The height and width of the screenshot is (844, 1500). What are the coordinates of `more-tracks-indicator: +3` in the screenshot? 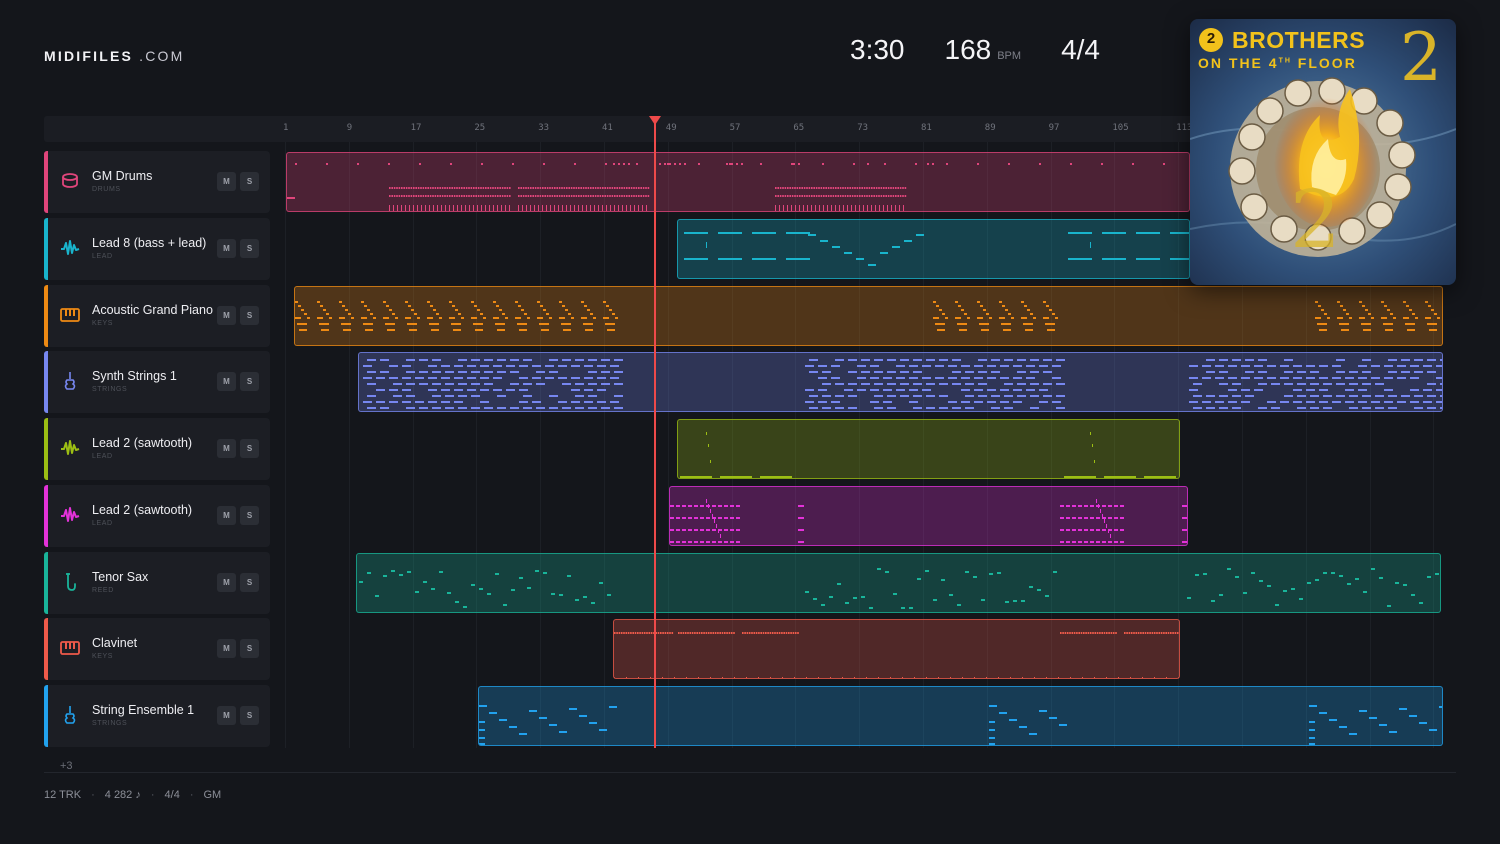 It's located at (66, 766).